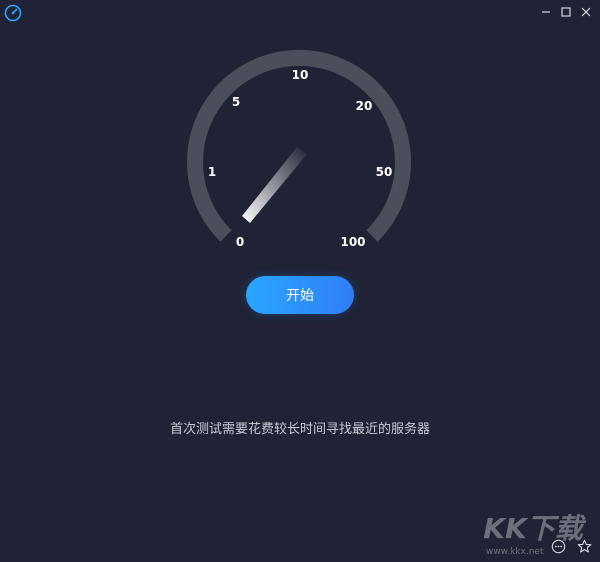 The image size is (600, 562). Describe the element at coordinates (571, 546) in the screenshot. I see `bottom-toolbar` at that location.